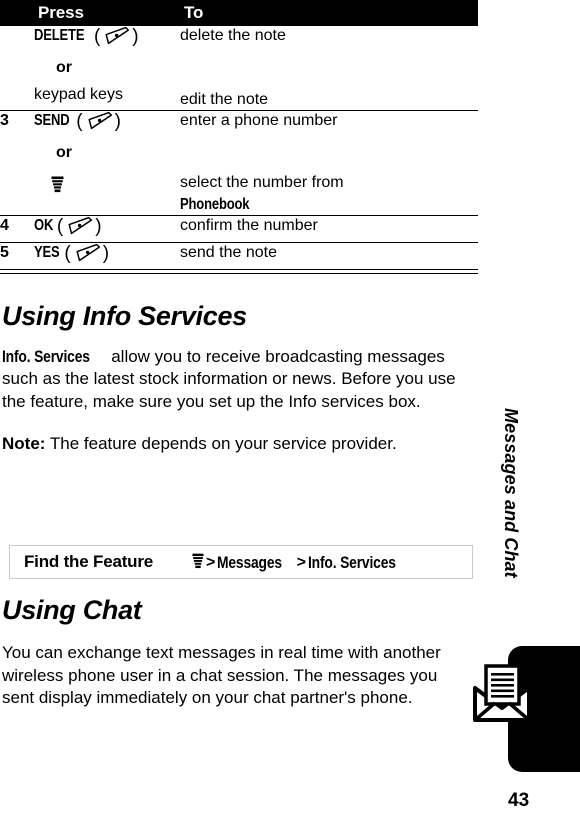  Describe the element at coordinates (224, 99) in the screenshot. I see `to-secondary: edit the note` at that location.